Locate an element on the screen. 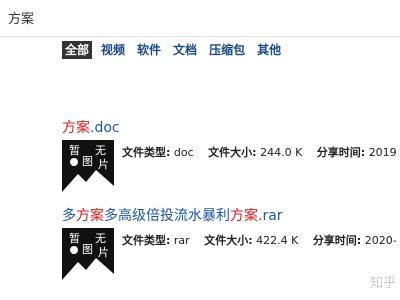 The width and height of the screenshot is (400, 300). result-meta: 文件类型: doc 文件大小: 244.0 K 分享时间: 2019 is located at coordinates (261, 152).